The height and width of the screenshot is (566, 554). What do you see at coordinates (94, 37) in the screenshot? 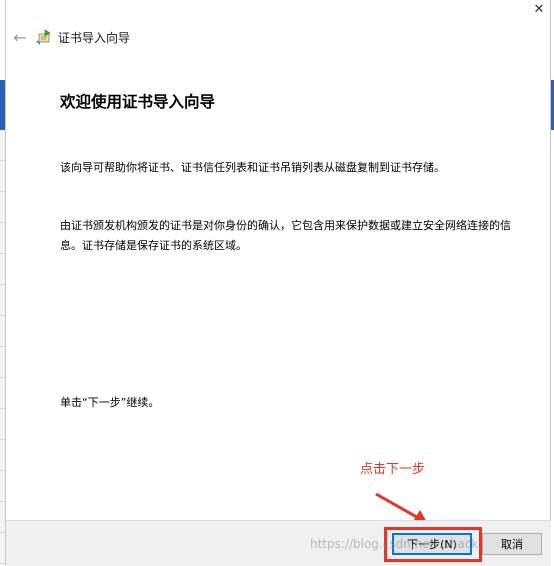
I see `window-title: 证书导入向导` at bounding box center [94, 37].